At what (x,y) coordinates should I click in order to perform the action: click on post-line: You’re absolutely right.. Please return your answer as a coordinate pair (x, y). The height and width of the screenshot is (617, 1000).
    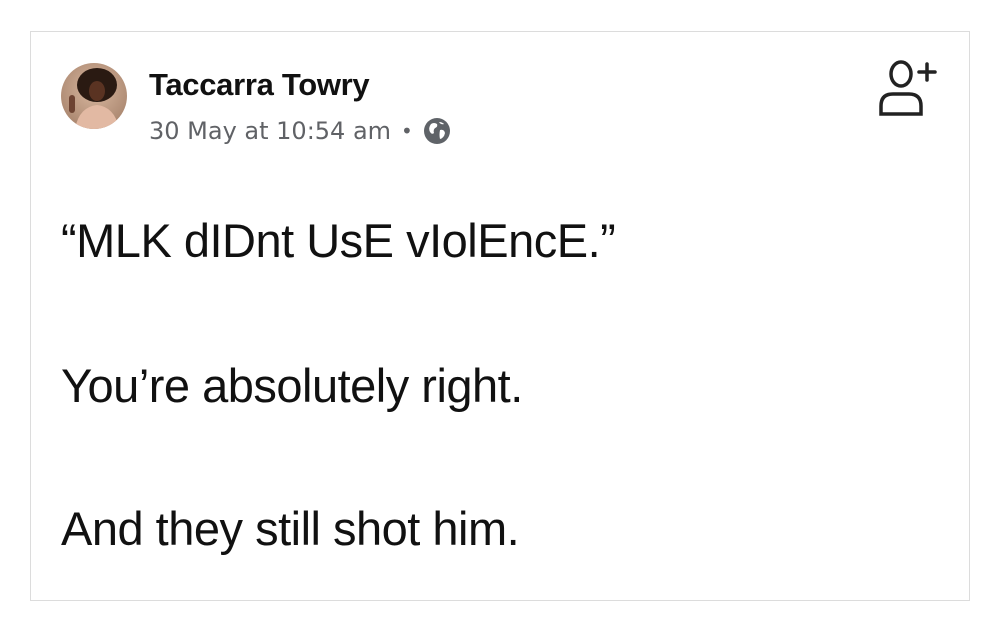
    Looking at the image, I should click on (292, 385).